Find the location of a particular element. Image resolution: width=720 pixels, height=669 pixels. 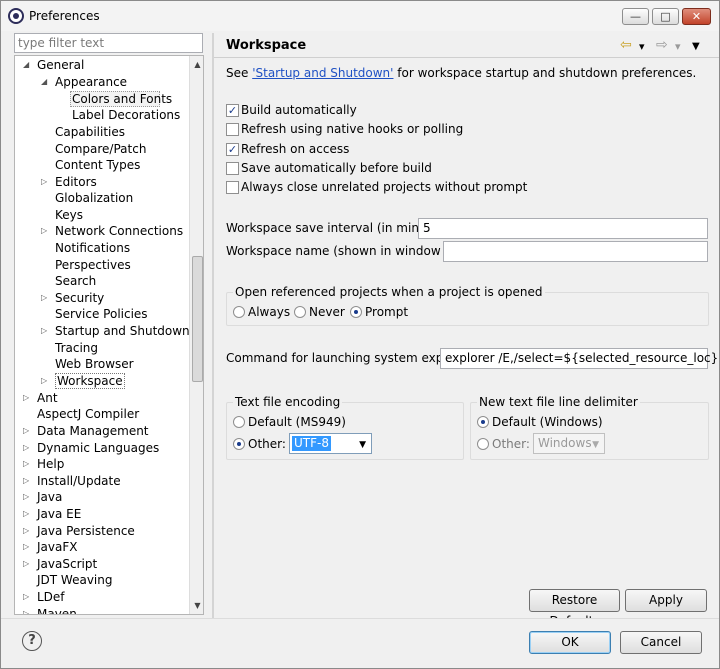

tree-item-globalization: Globalization is located at coordinates (94, 198).